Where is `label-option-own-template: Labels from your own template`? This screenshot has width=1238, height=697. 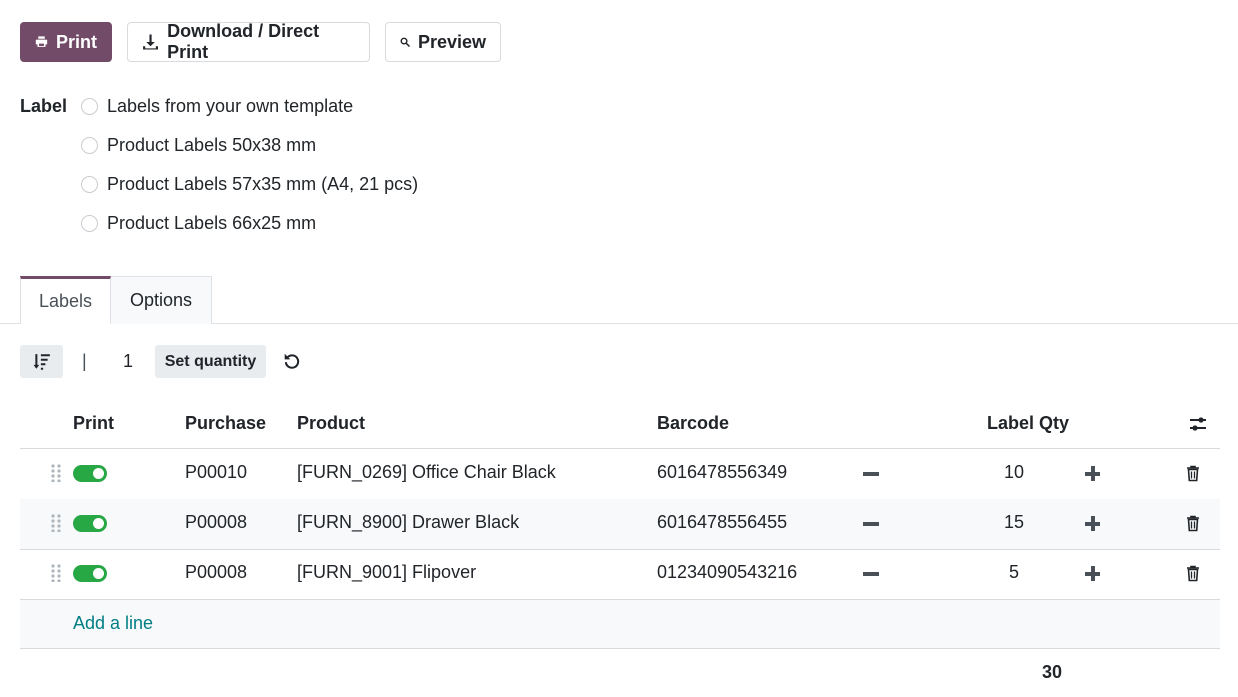 label-option-own-template: Labels from your own template is located at coordinates (217, 106).